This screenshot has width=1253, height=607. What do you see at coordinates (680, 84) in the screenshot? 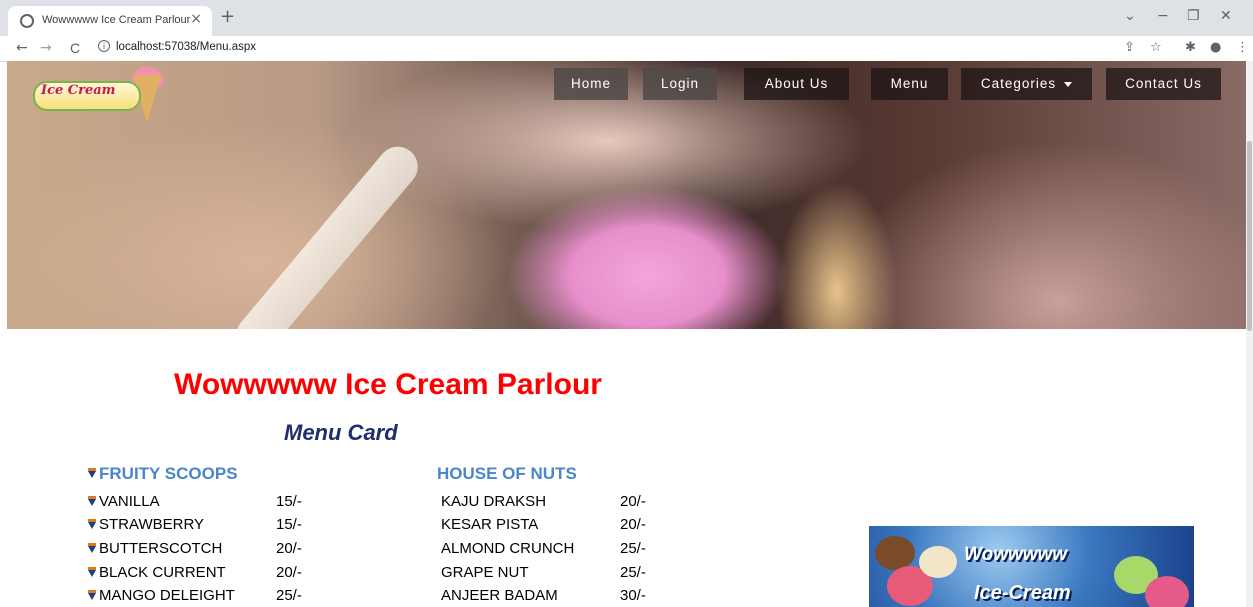
I see `nav-login: Login` at bounding box center [680, 84].